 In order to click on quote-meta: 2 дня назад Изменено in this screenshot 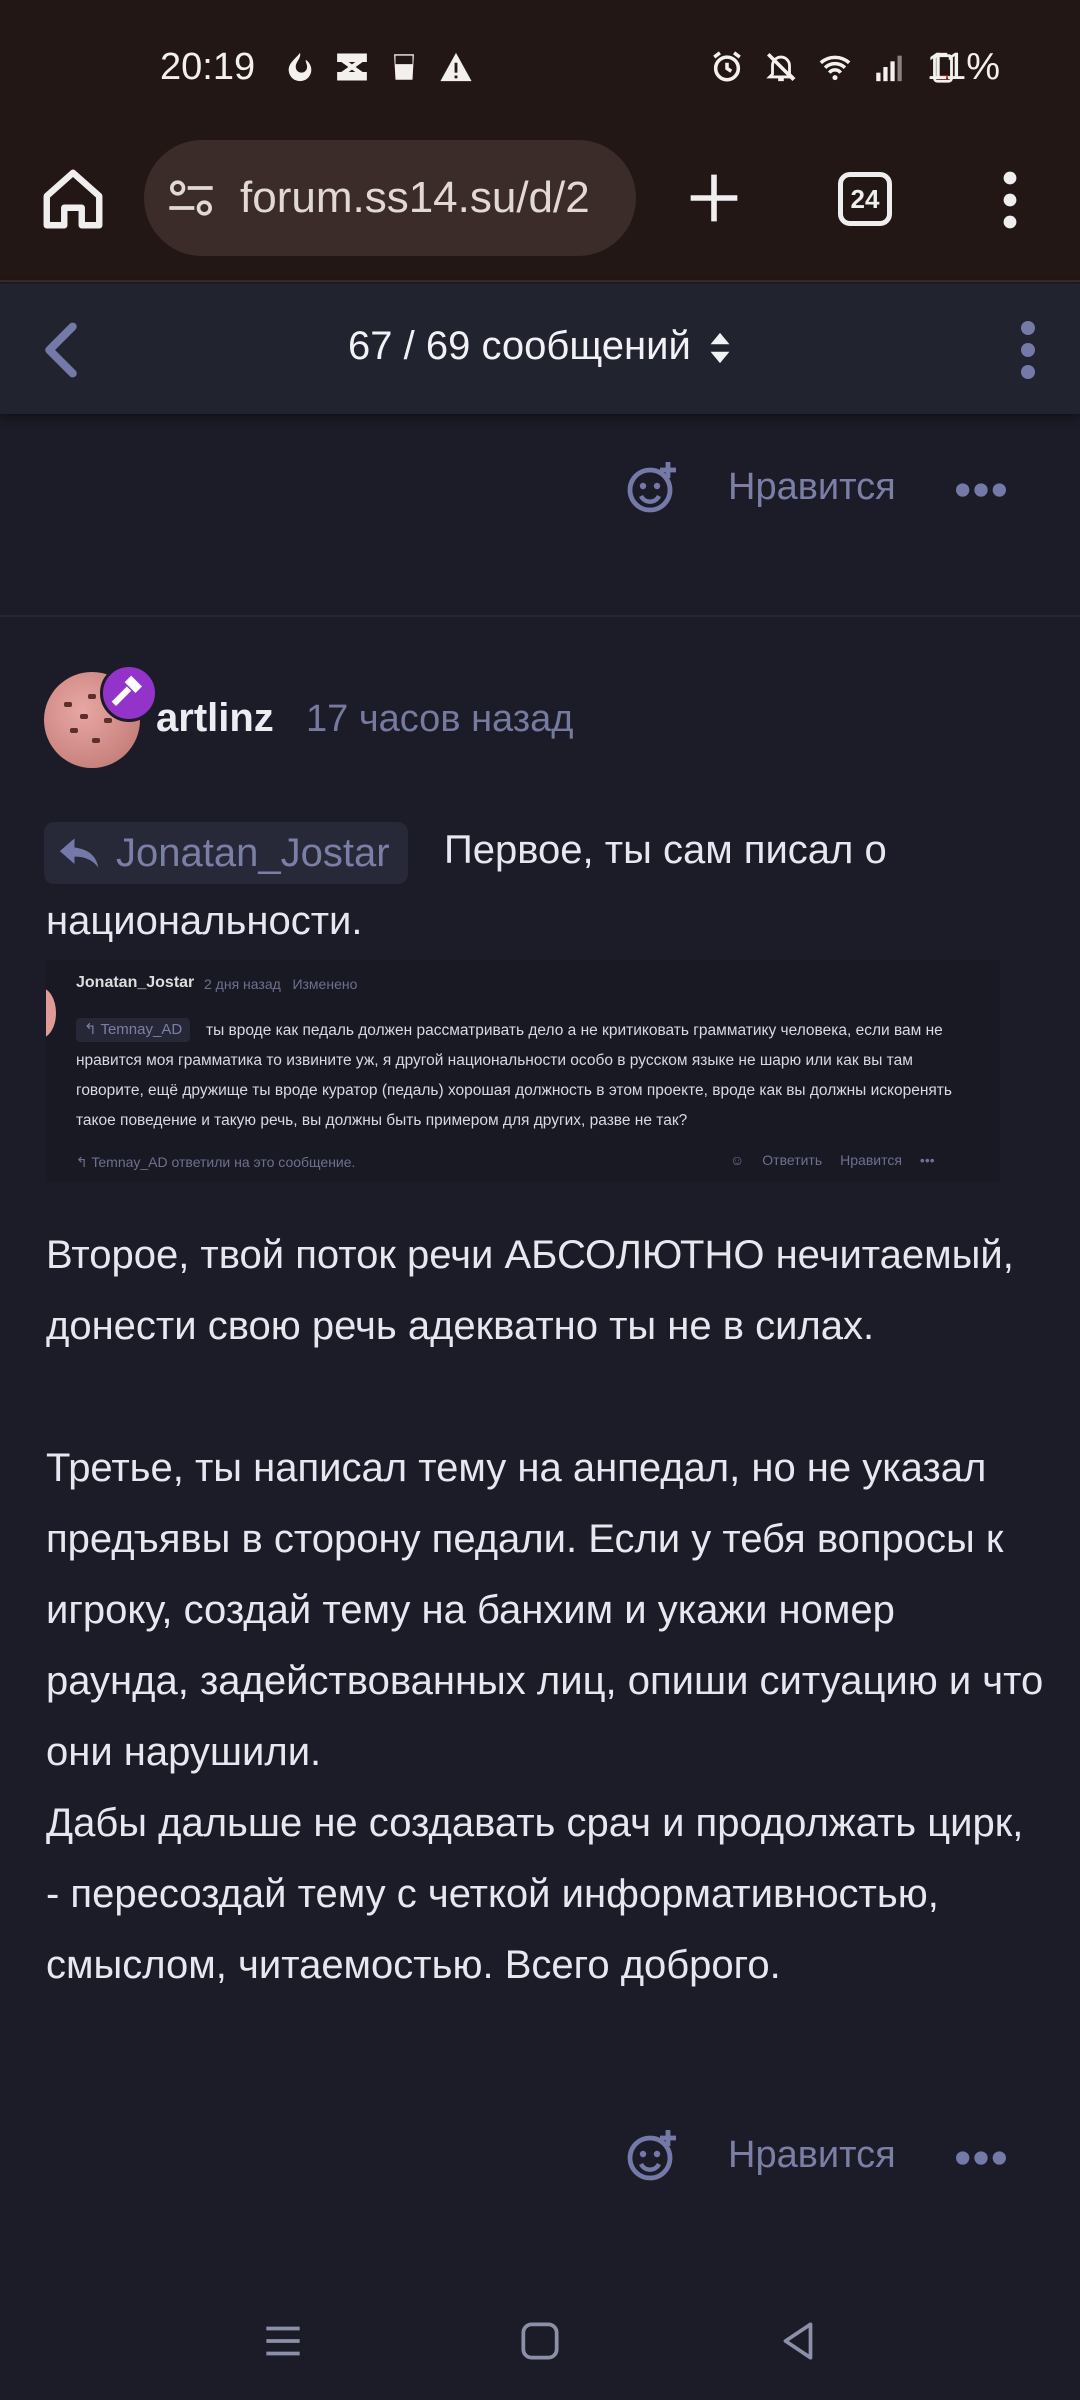, I will do `click(280, 984)`.